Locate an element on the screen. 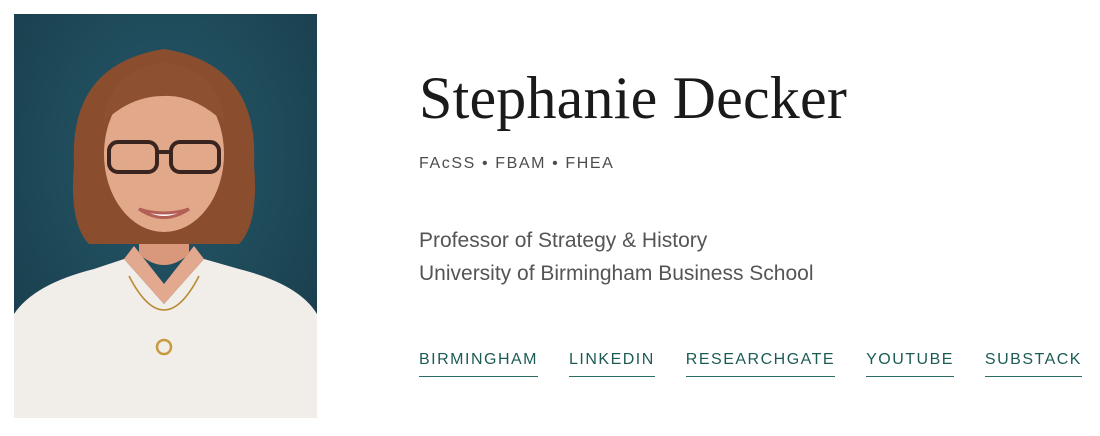 The width and height of the screenshot is (1100, 436). profile-name: Stephanie Decker is located at coordinates (633, 98).